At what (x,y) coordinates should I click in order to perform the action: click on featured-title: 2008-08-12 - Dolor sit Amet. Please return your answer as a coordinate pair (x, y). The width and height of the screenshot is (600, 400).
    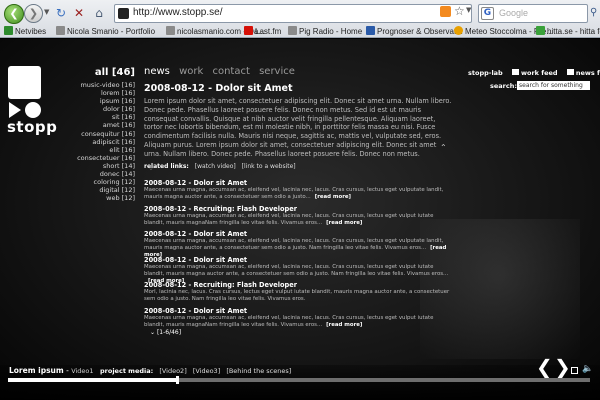
    Looking at the image, I should click on (299, 88).